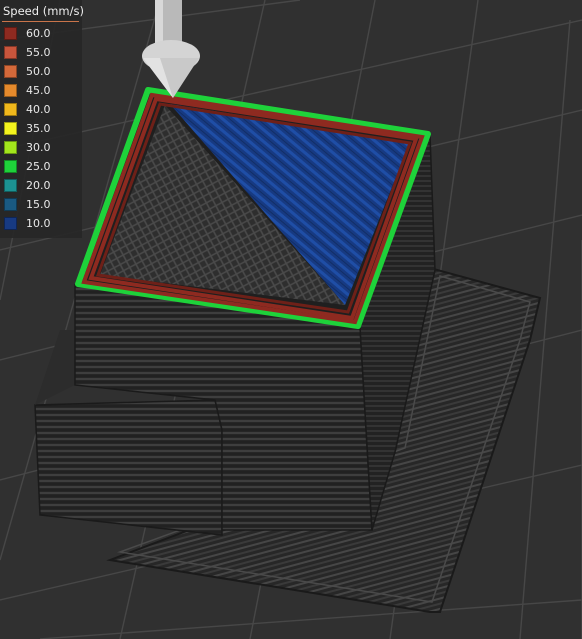  I want to click on legend-label: 50.0, so click(38, 71).